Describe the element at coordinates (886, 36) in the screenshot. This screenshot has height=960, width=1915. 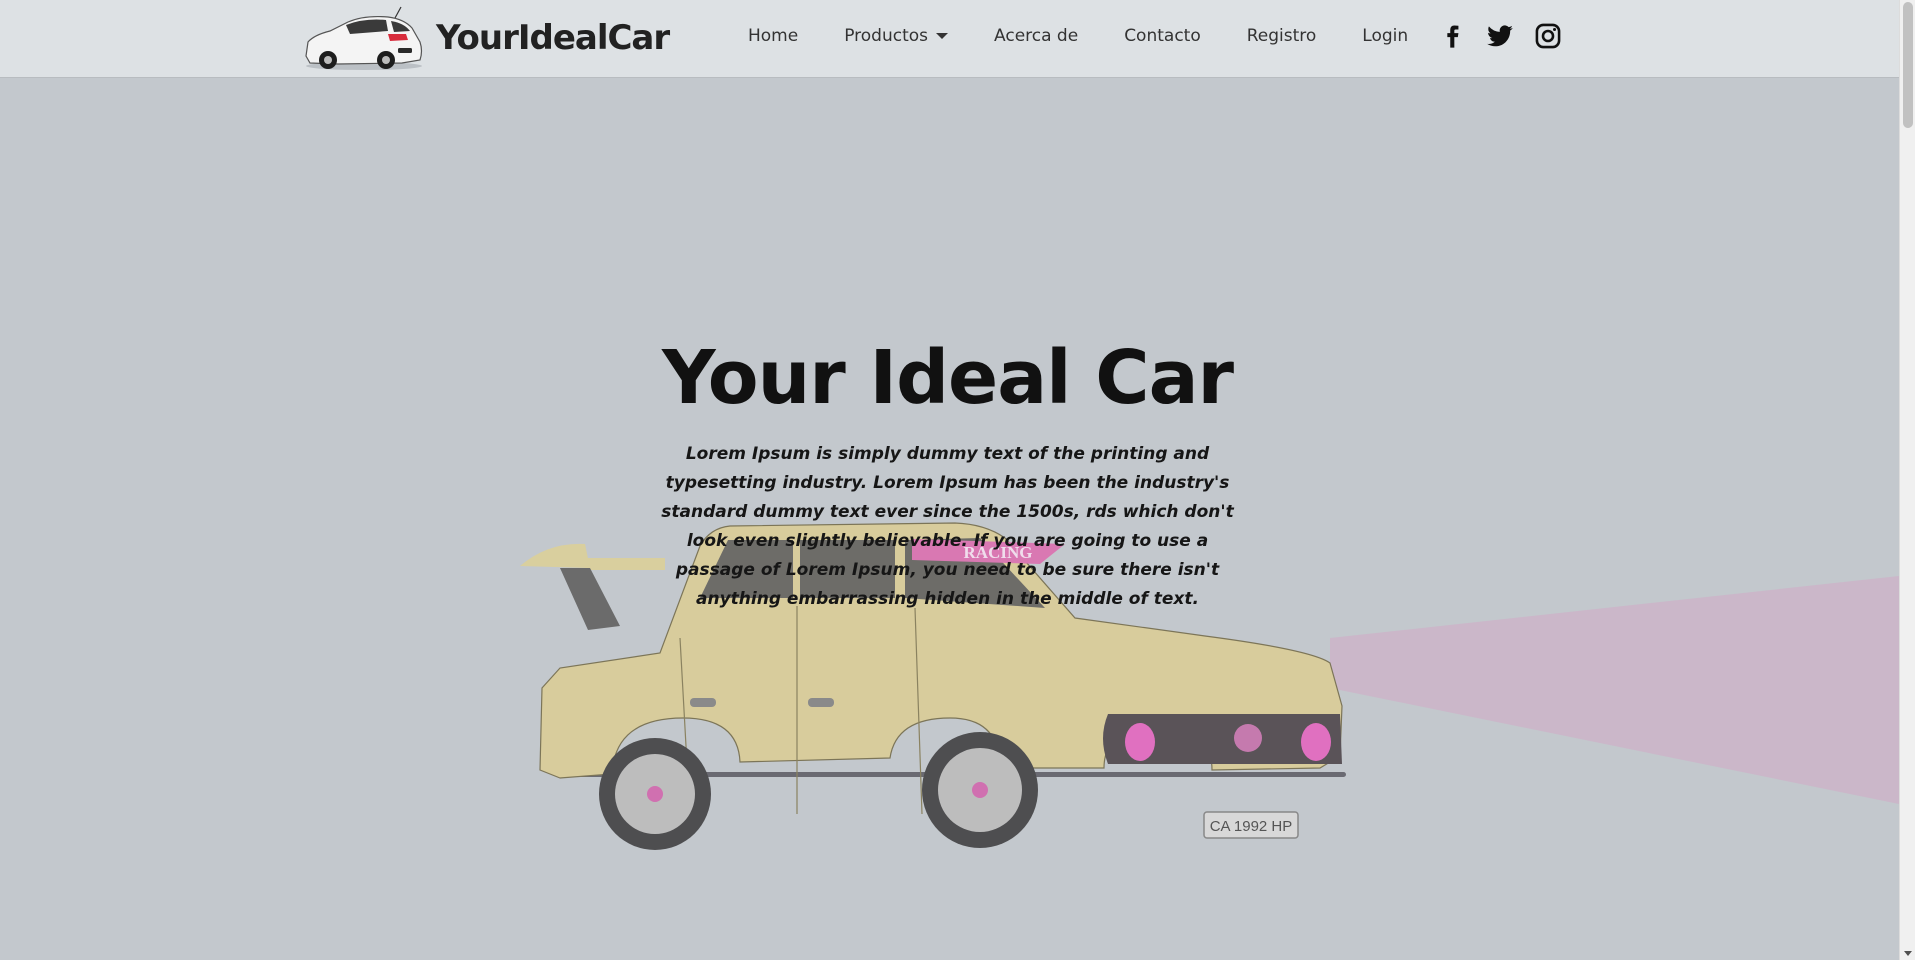
I see `nav-label-productos: Productos` at that location.